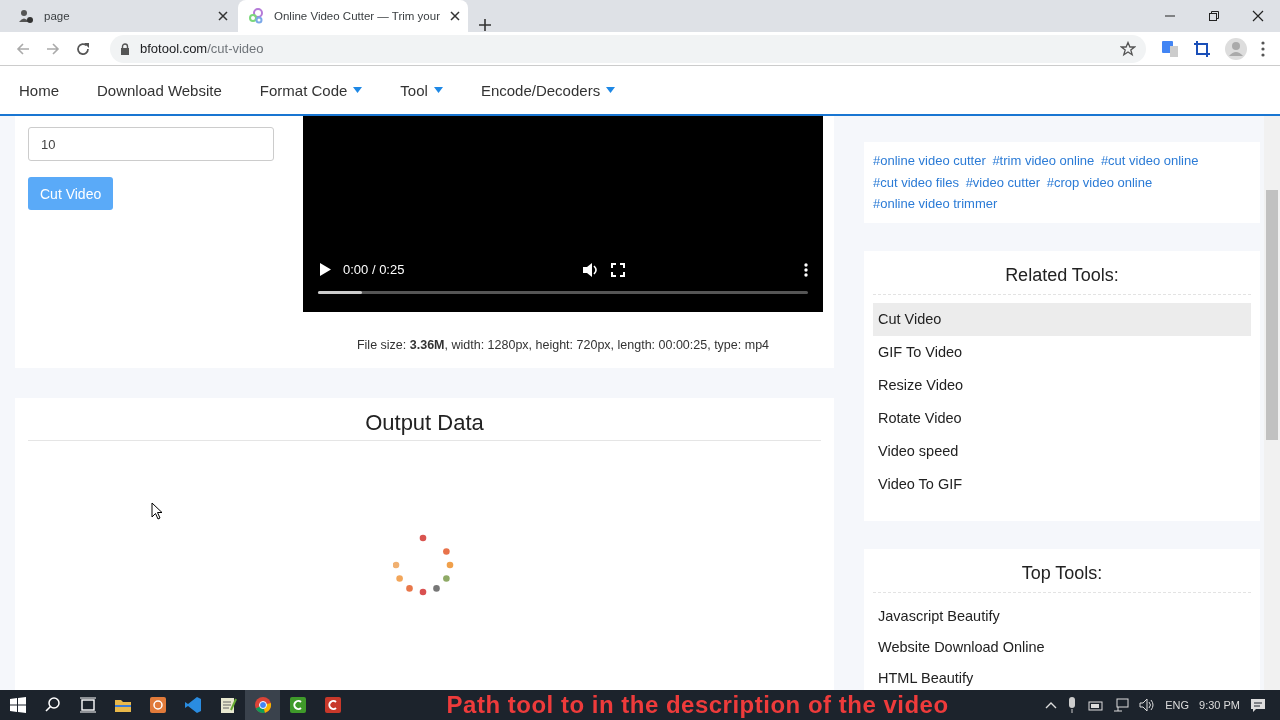 Image resolution: width=1280 pixels, height=720 pixels. What do you see at coordinates (916, 182) in the screenshot?
I see `tag-link: #cut video files` at bounding box center [916, 182].